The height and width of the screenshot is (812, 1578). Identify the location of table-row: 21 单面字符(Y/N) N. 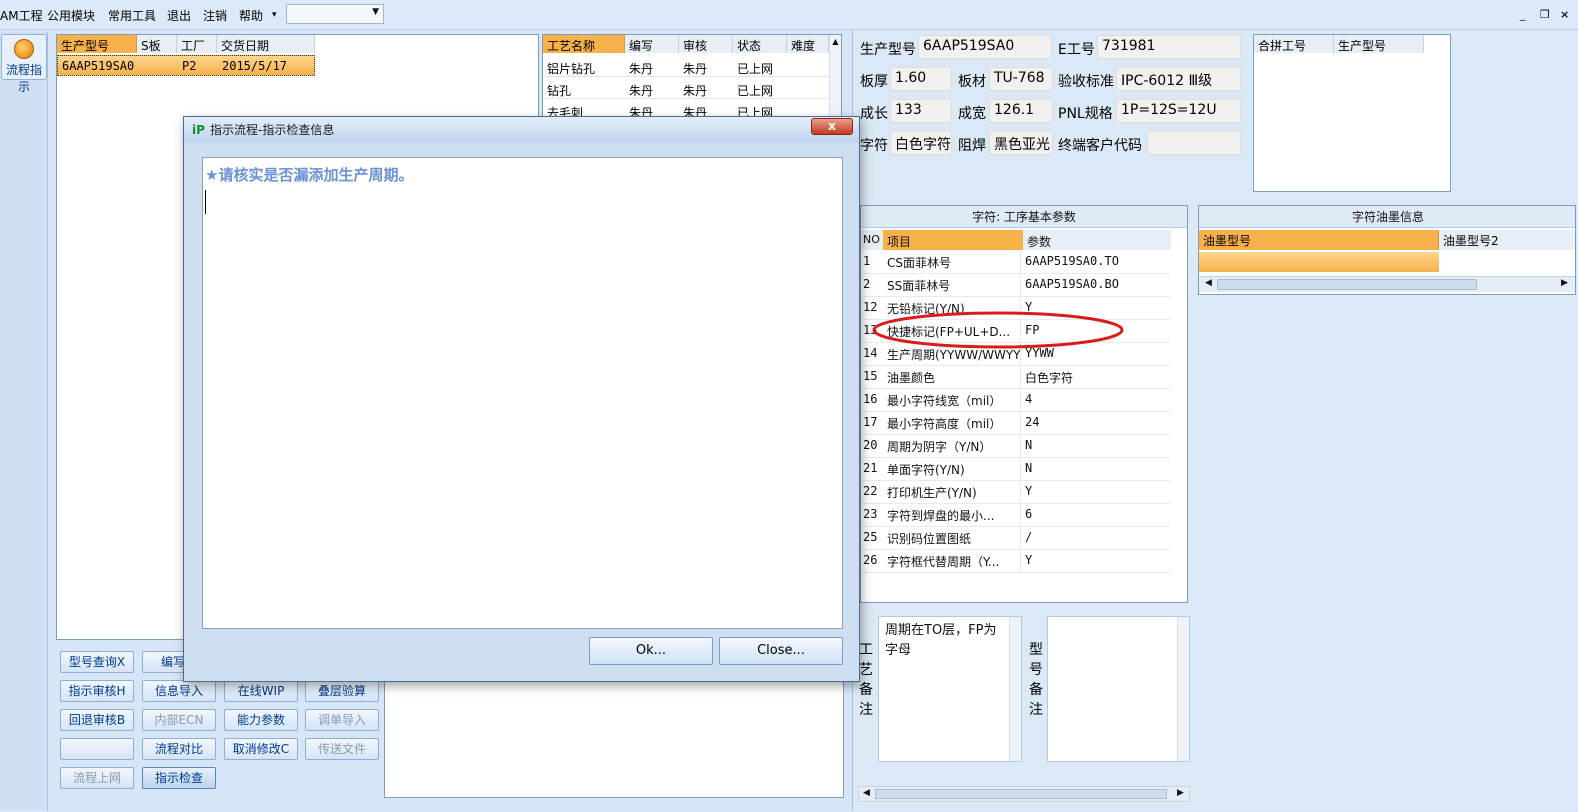
(1016, 469).